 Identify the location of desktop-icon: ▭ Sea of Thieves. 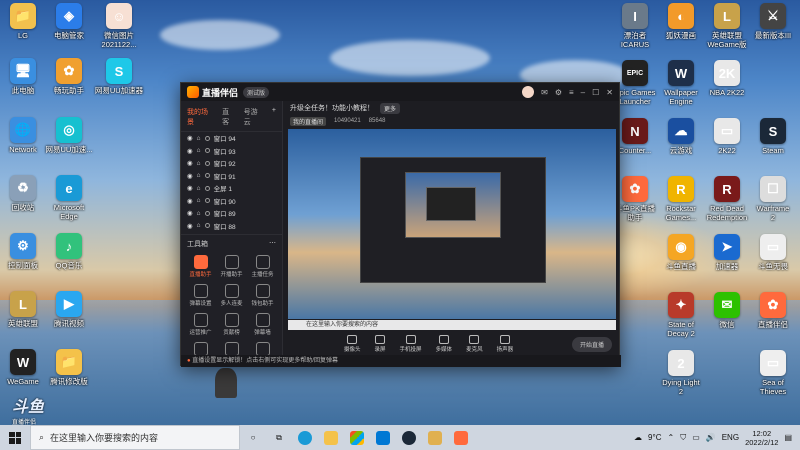
(771, 373).